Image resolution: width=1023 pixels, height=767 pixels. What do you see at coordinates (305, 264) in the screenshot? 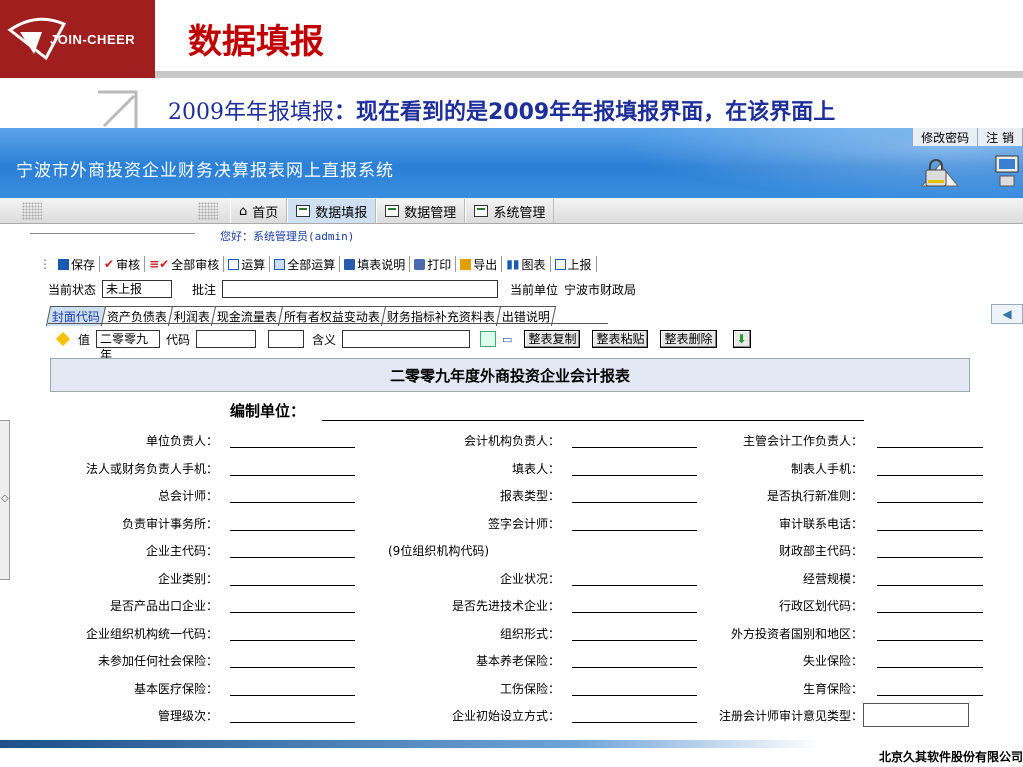
I see `calculate-all-button: 全部运算` at bounding box center [305, 264].